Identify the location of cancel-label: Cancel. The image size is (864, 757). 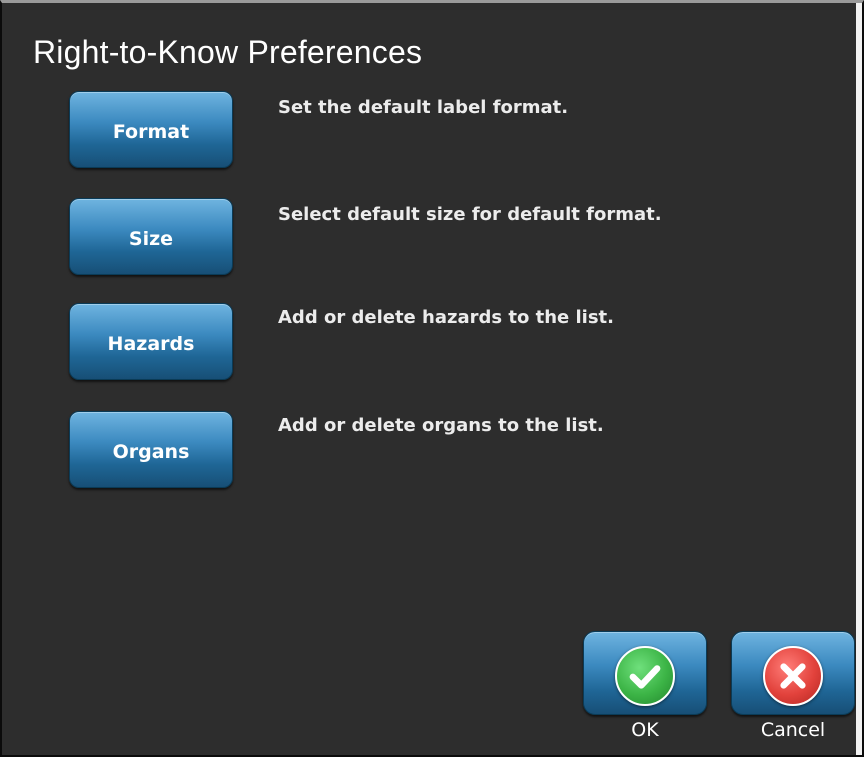
(793, 730).